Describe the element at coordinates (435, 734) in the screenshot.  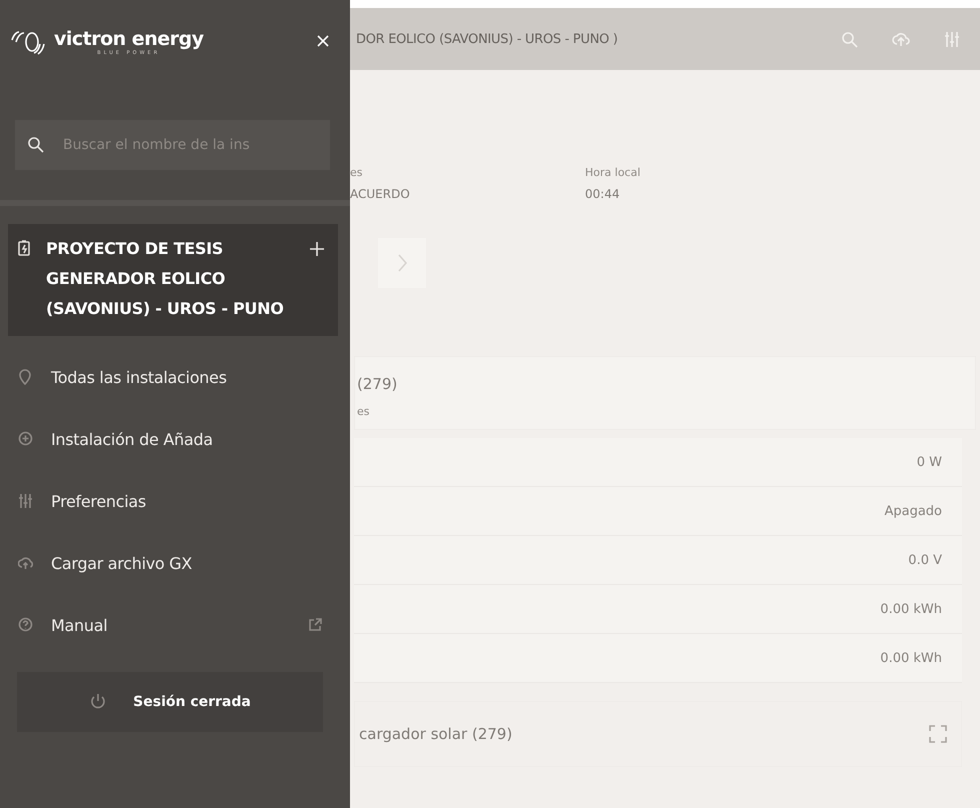
I see `card-title: cargador solar (279)` at that location.